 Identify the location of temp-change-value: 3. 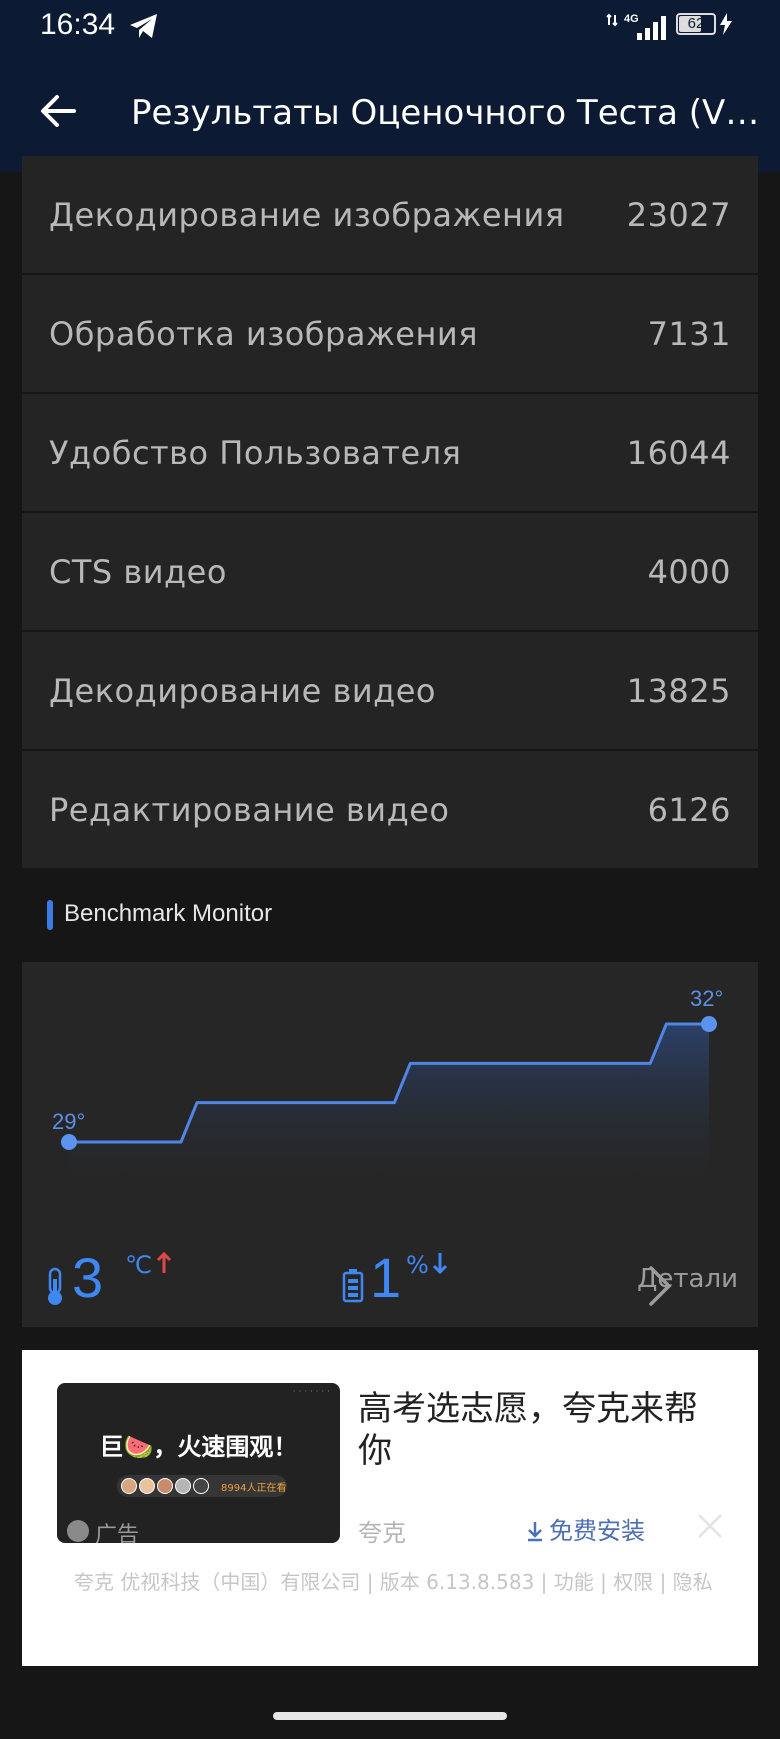
(88, 1277).